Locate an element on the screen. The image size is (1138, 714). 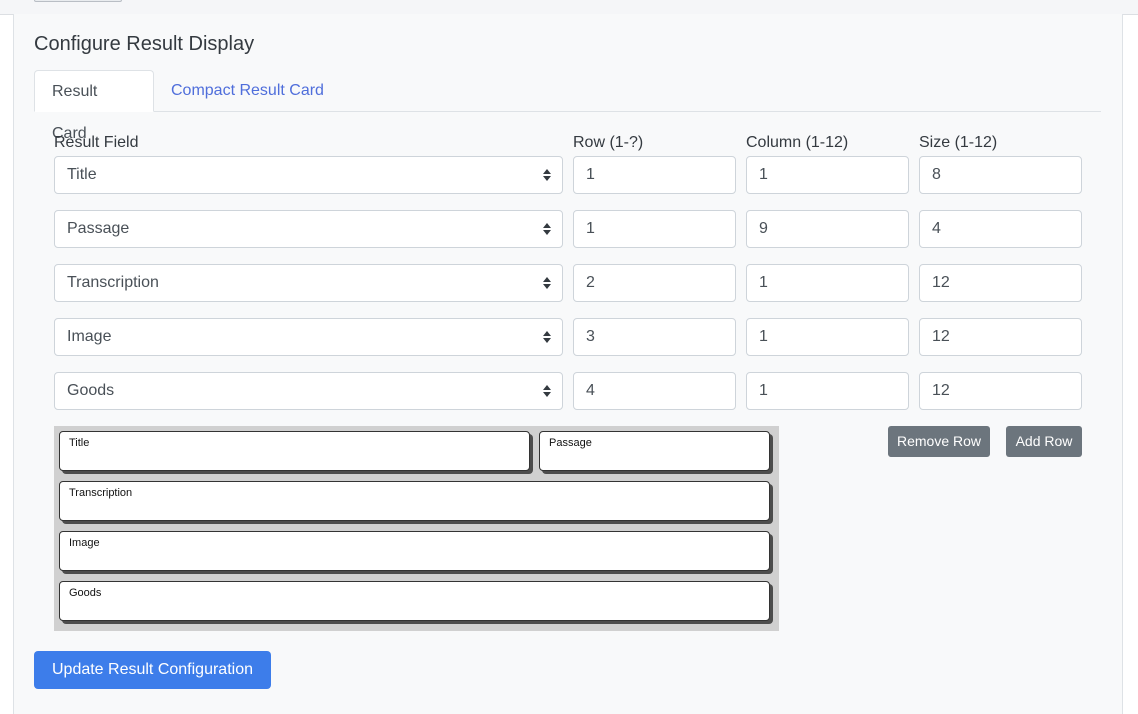
preview-cell-passage: Passage is located at coordinates (654, 451).